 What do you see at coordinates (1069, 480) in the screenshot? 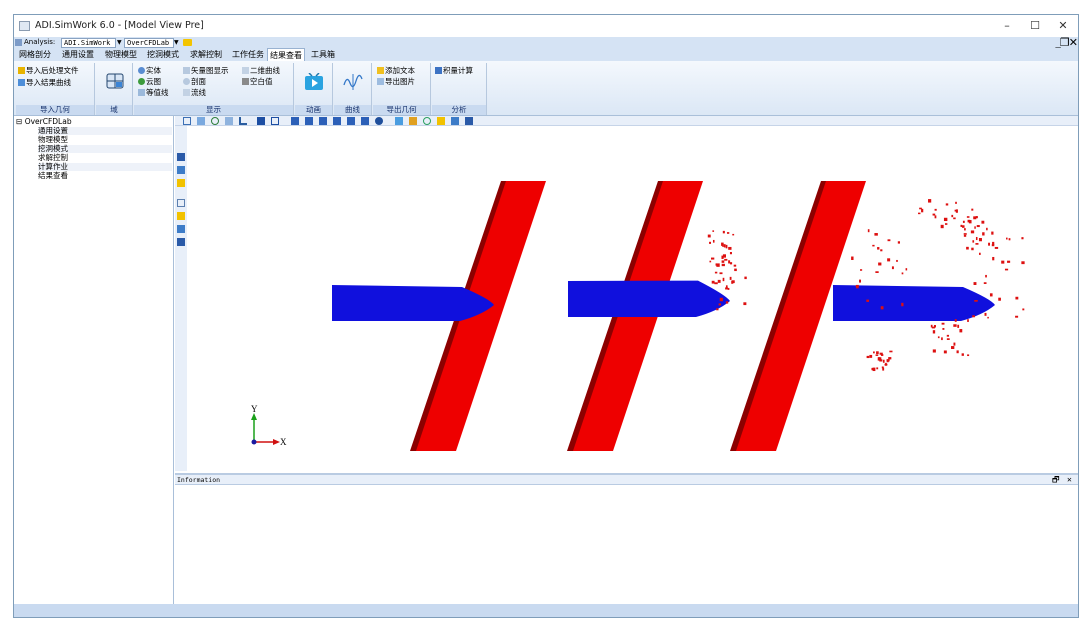
I see `close-panel-icon: ✕` at bounding box center [1069, 480].